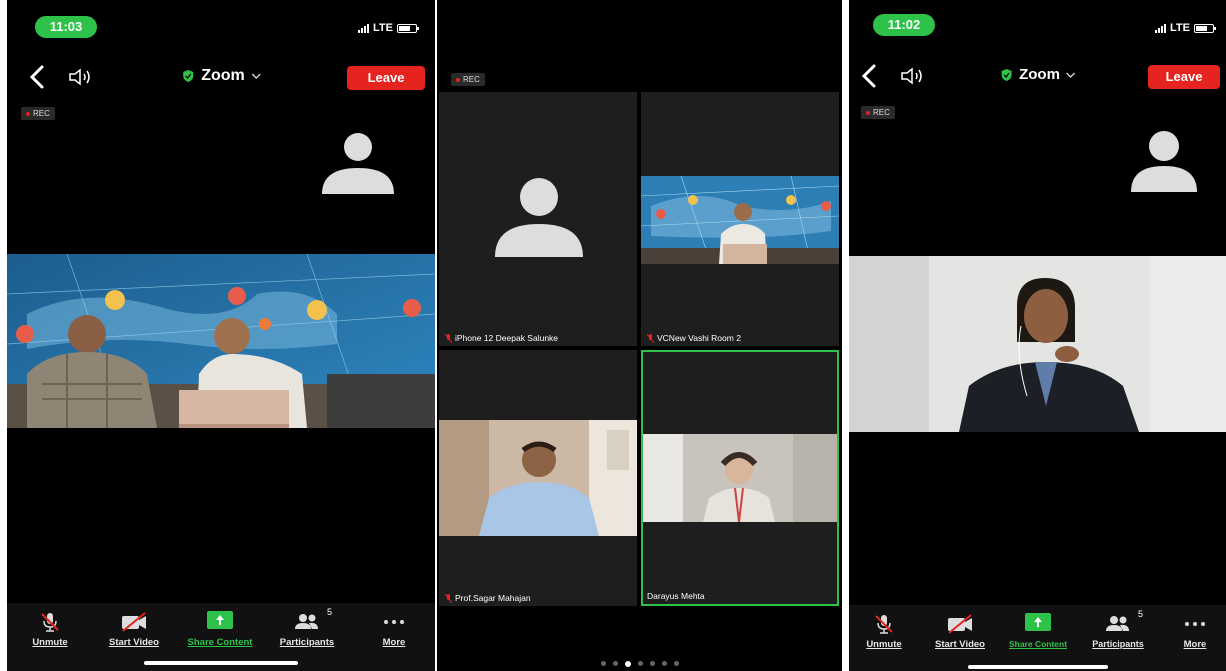  Describe the element at coordinates (904, 25) in the screenshot. I see `status-time: 11:02` at that location.